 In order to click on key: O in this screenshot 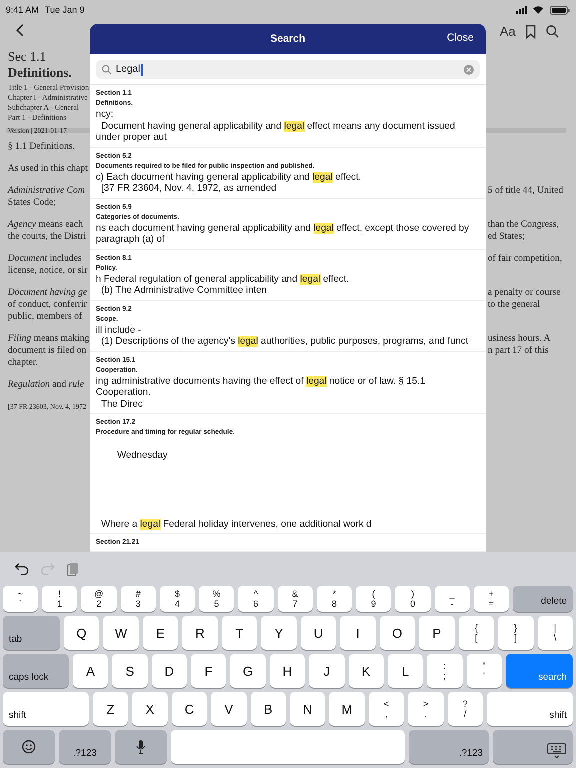, I will do `click(398, 633)`.